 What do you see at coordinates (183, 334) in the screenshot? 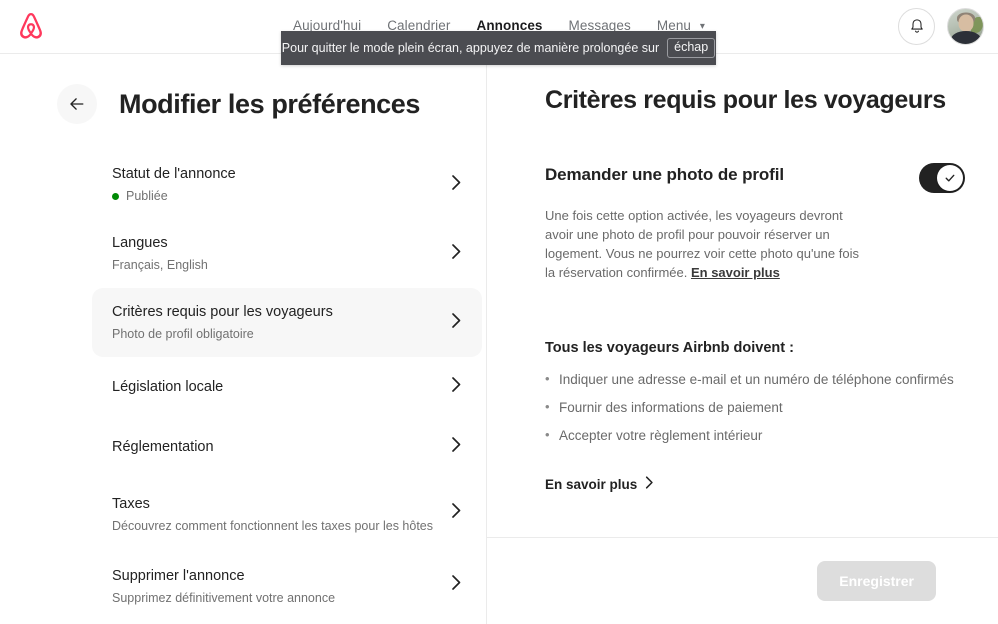
I see `setting-sub-text: Photo de profil obligatoire` at bounding box center [183, 334].